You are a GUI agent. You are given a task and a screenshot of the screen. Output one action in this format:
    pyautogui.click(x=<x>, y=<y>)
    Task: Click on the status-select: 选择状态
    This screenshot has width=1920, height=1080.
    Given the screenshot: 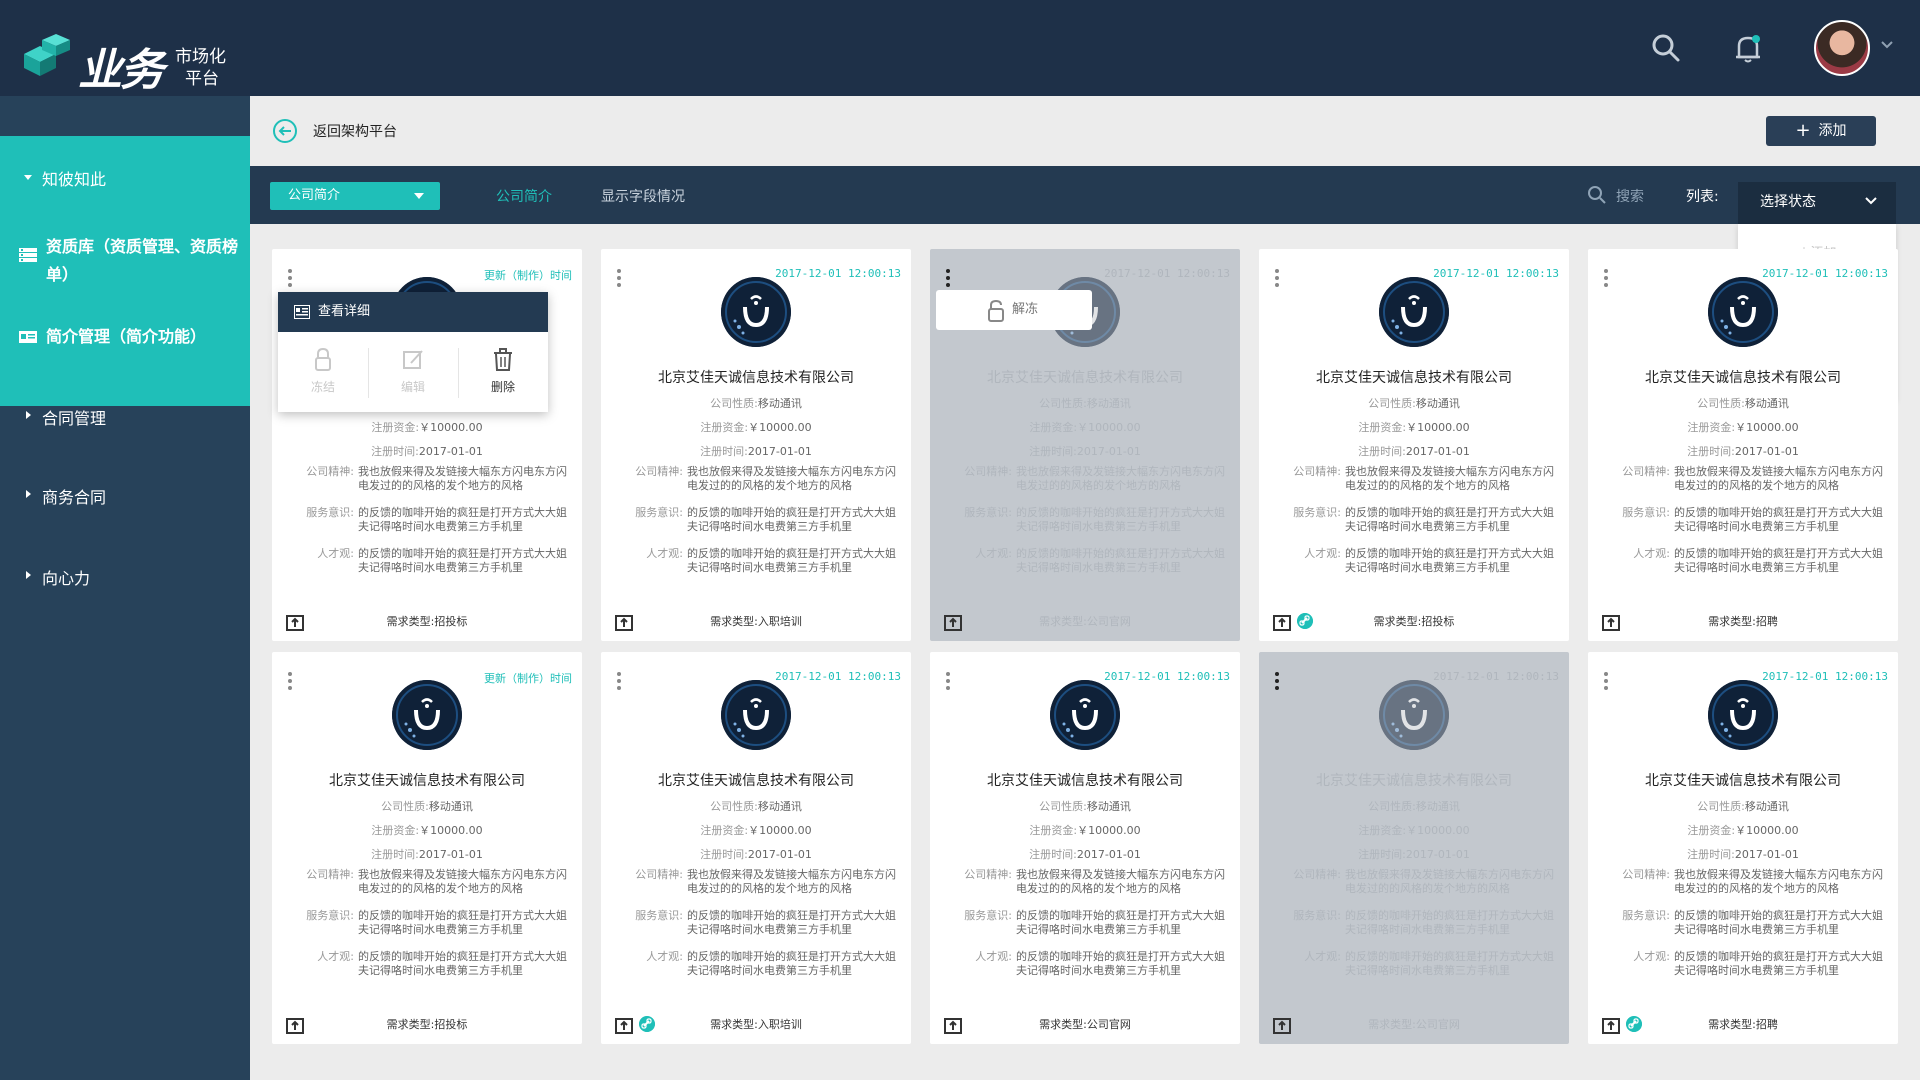 What is the action you would take?
    pyautogui.click(x=1817, y=203)
    